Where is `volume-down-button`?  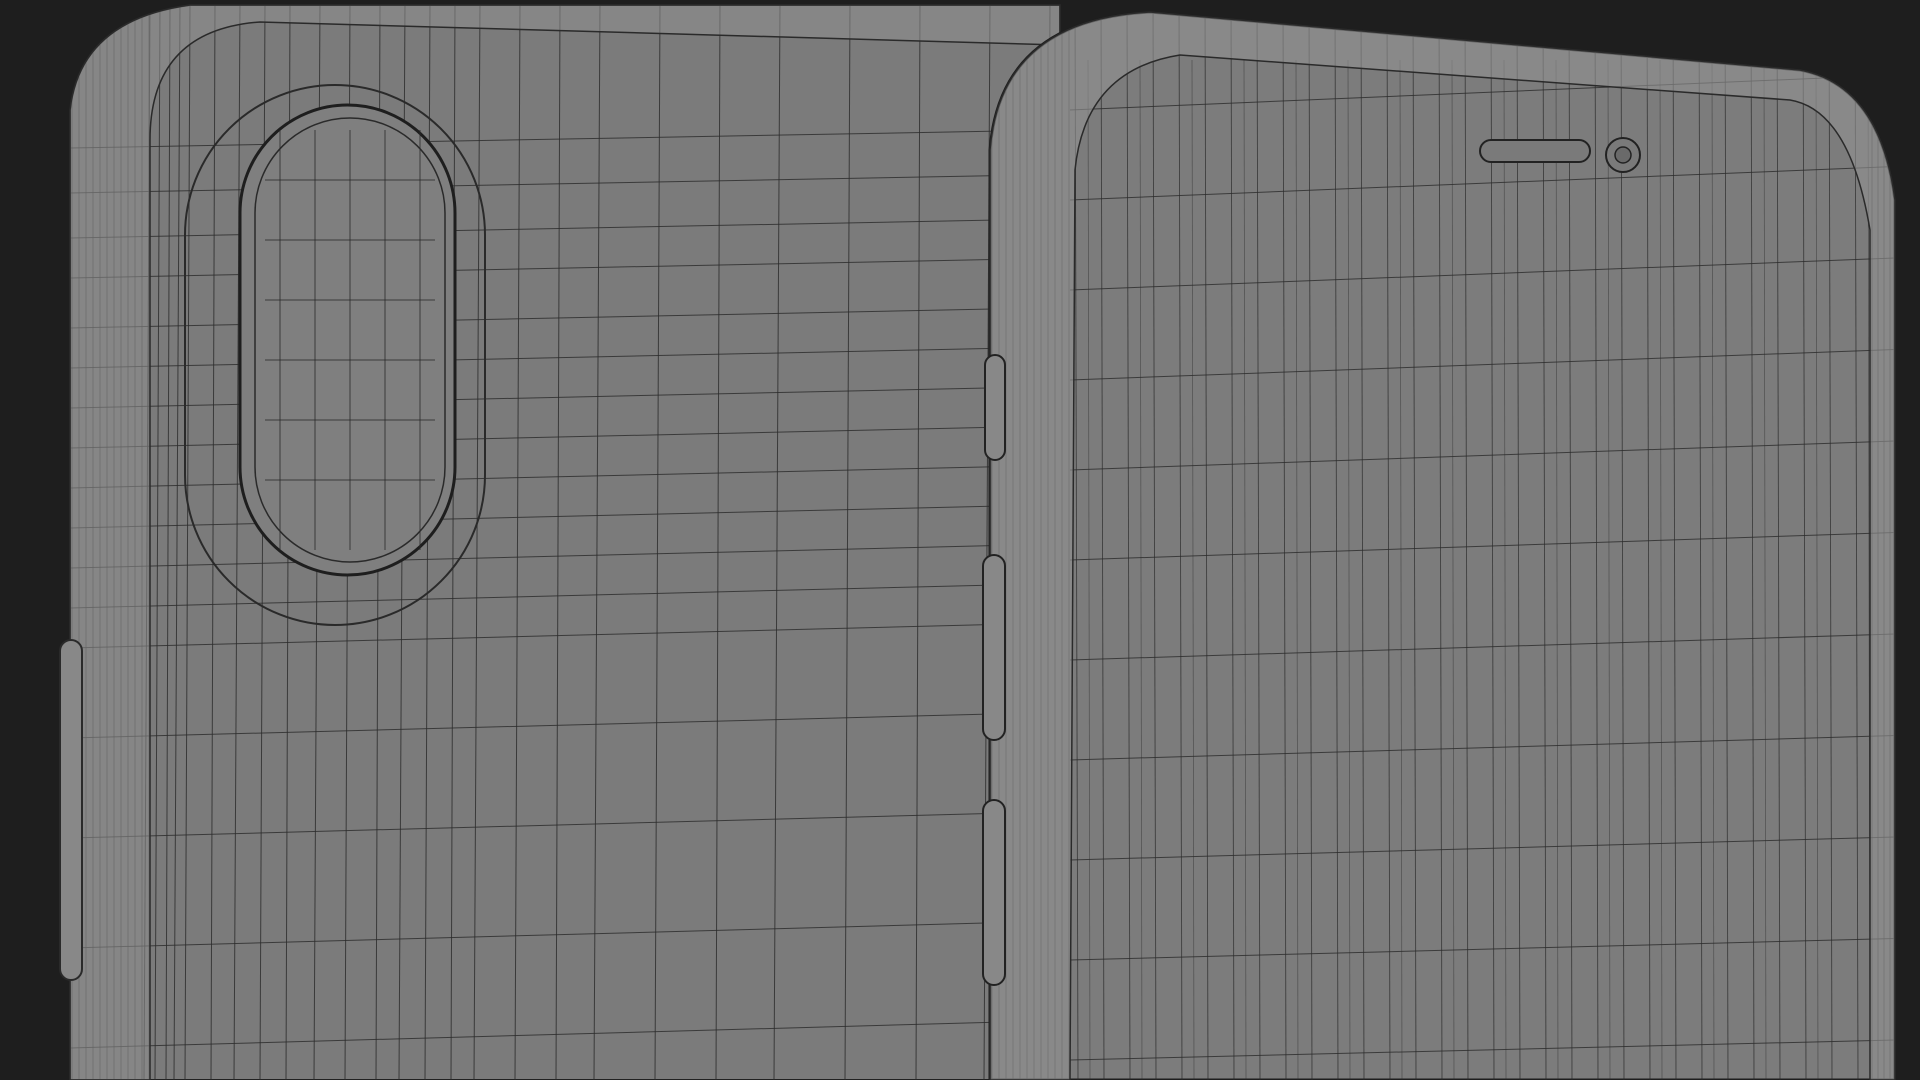
volume-down-button is located at coordinates (994, 892).